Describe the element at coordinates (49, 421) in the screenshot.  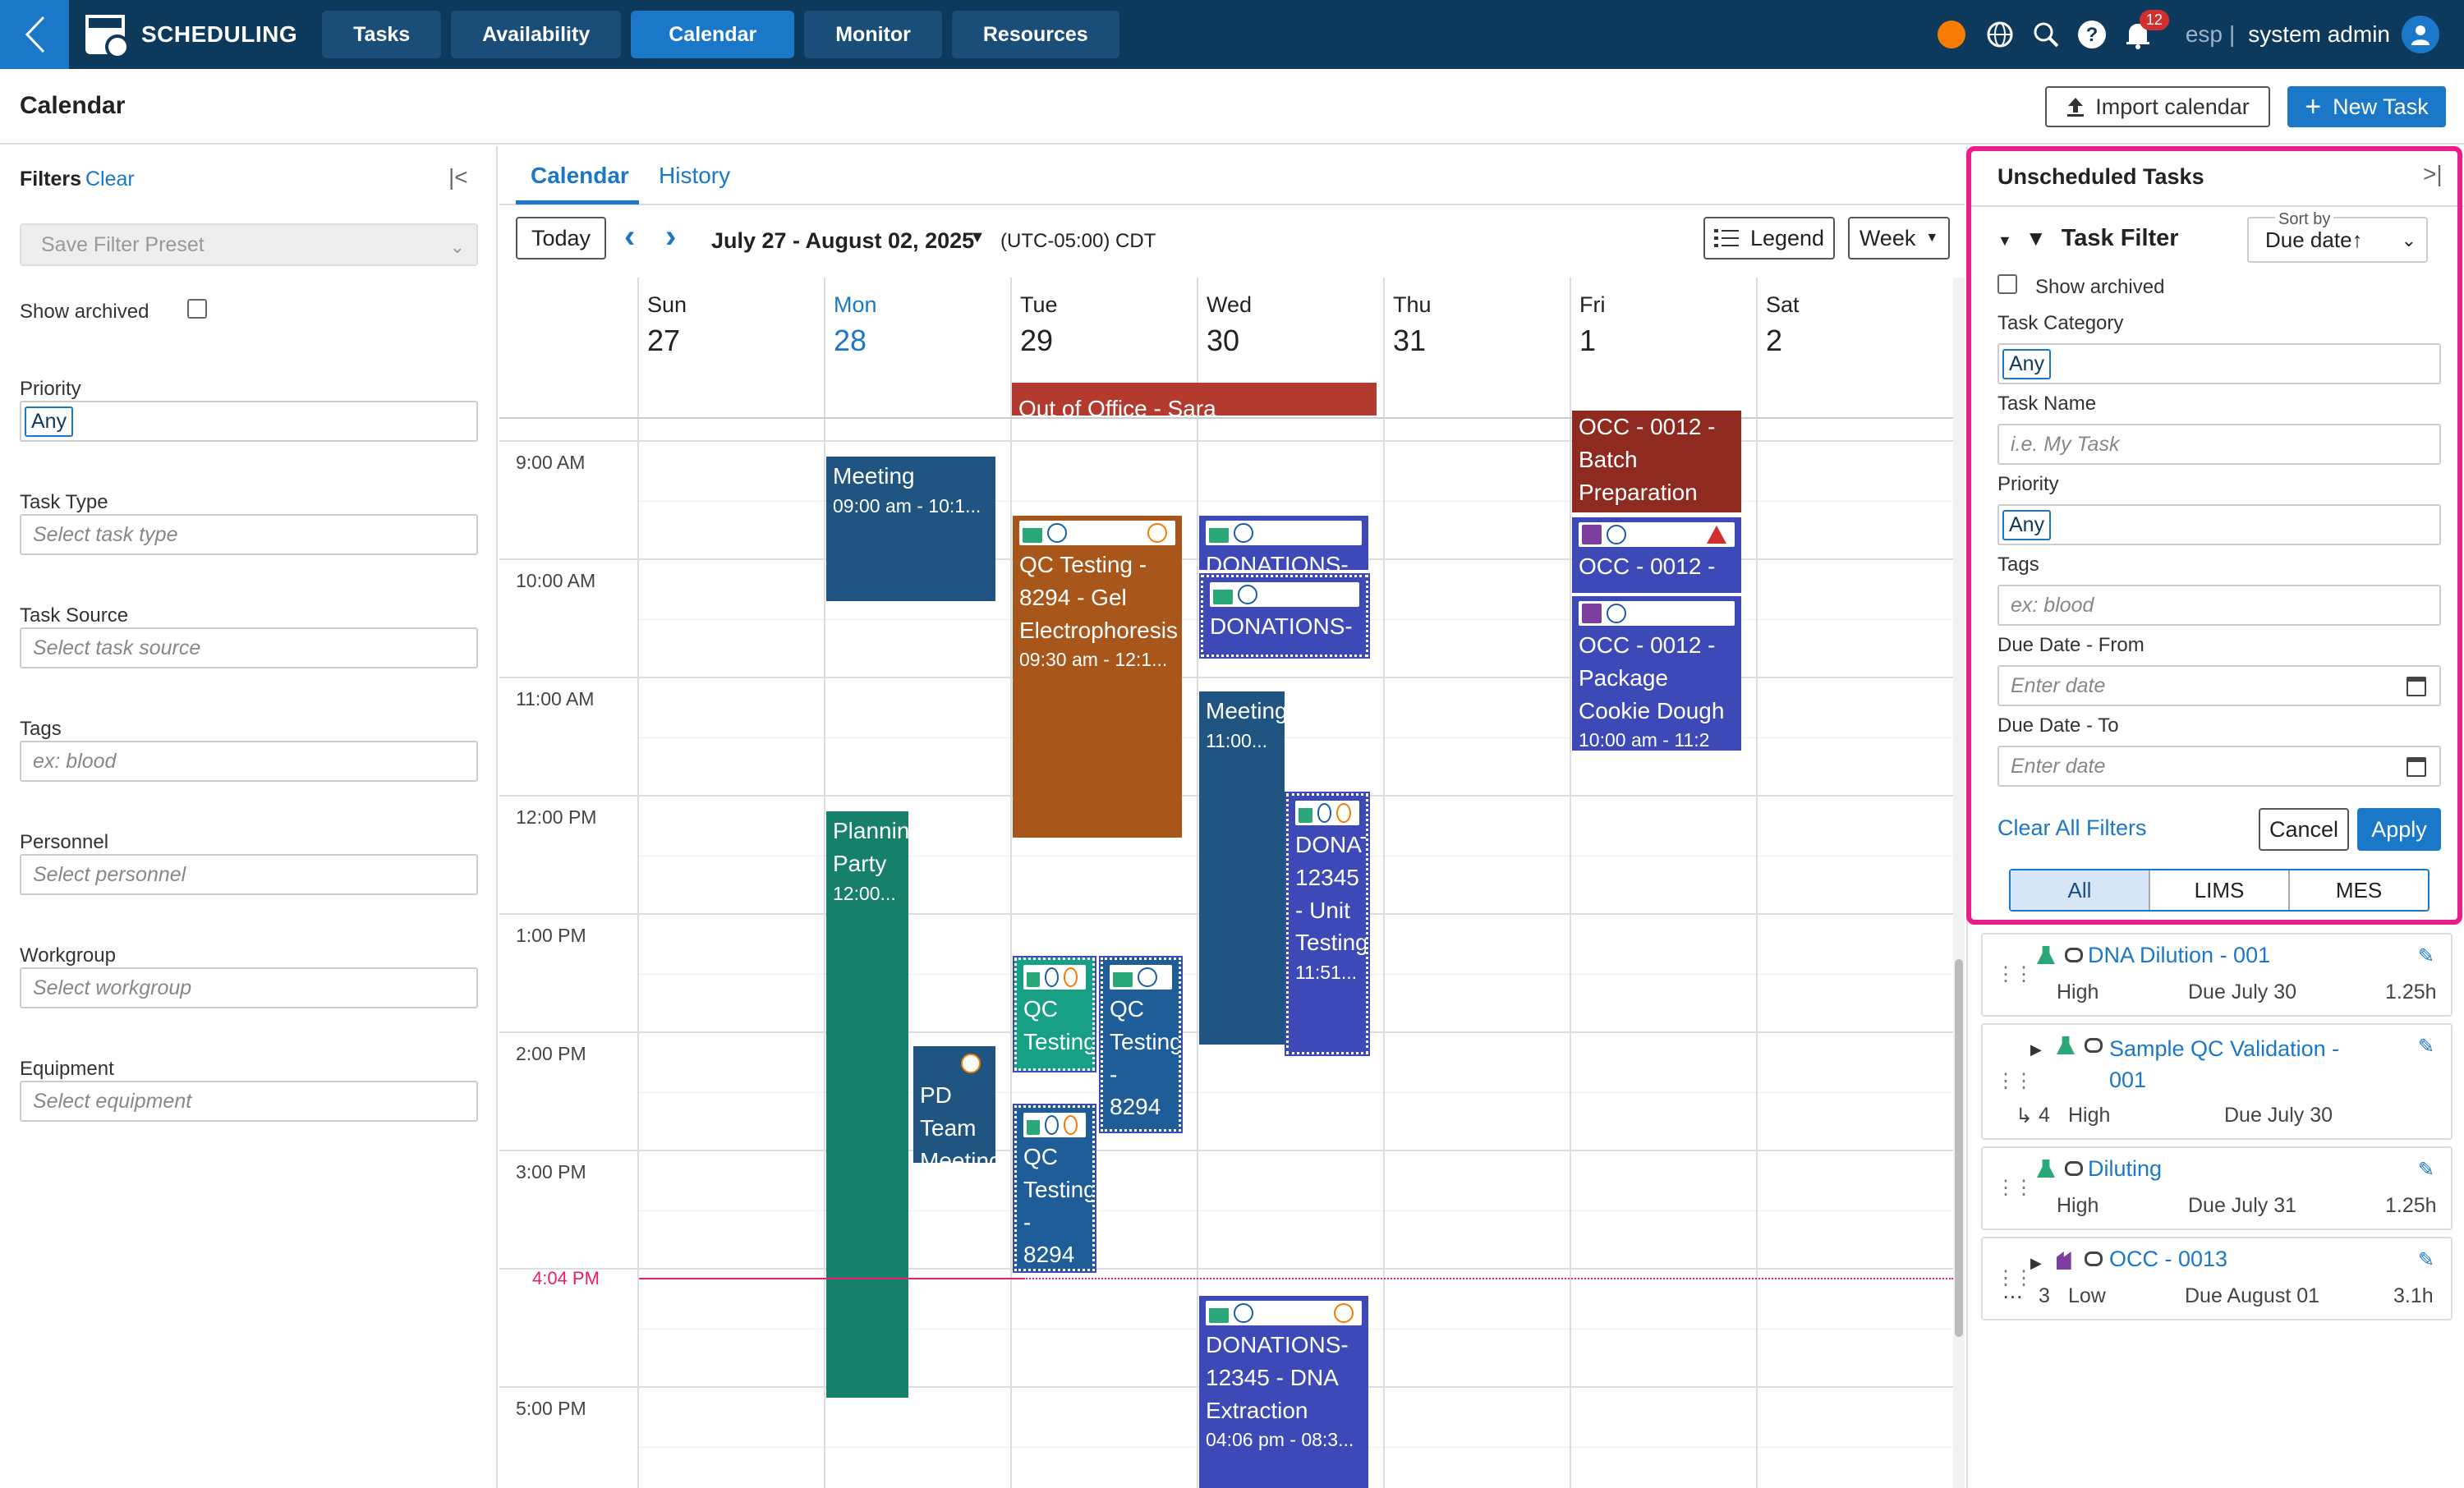
I see `priority-chip: Any` at that location.